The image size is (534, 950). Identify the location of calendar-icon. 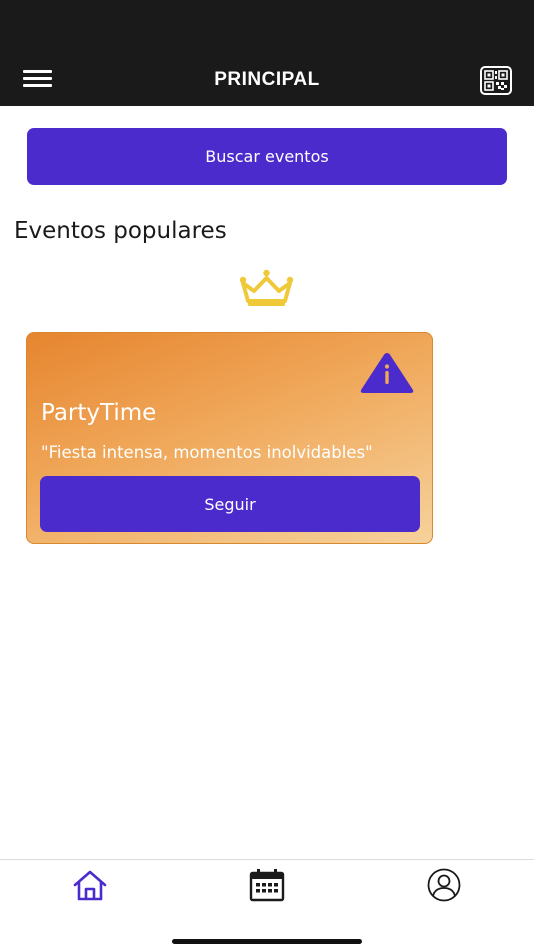
(267, 885).